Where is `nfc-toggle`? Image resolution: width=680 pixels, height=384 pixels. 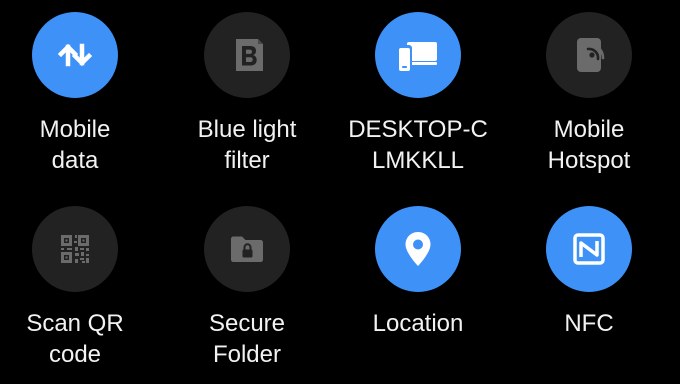 nfc-toggle is located at coordinates (589, 249).